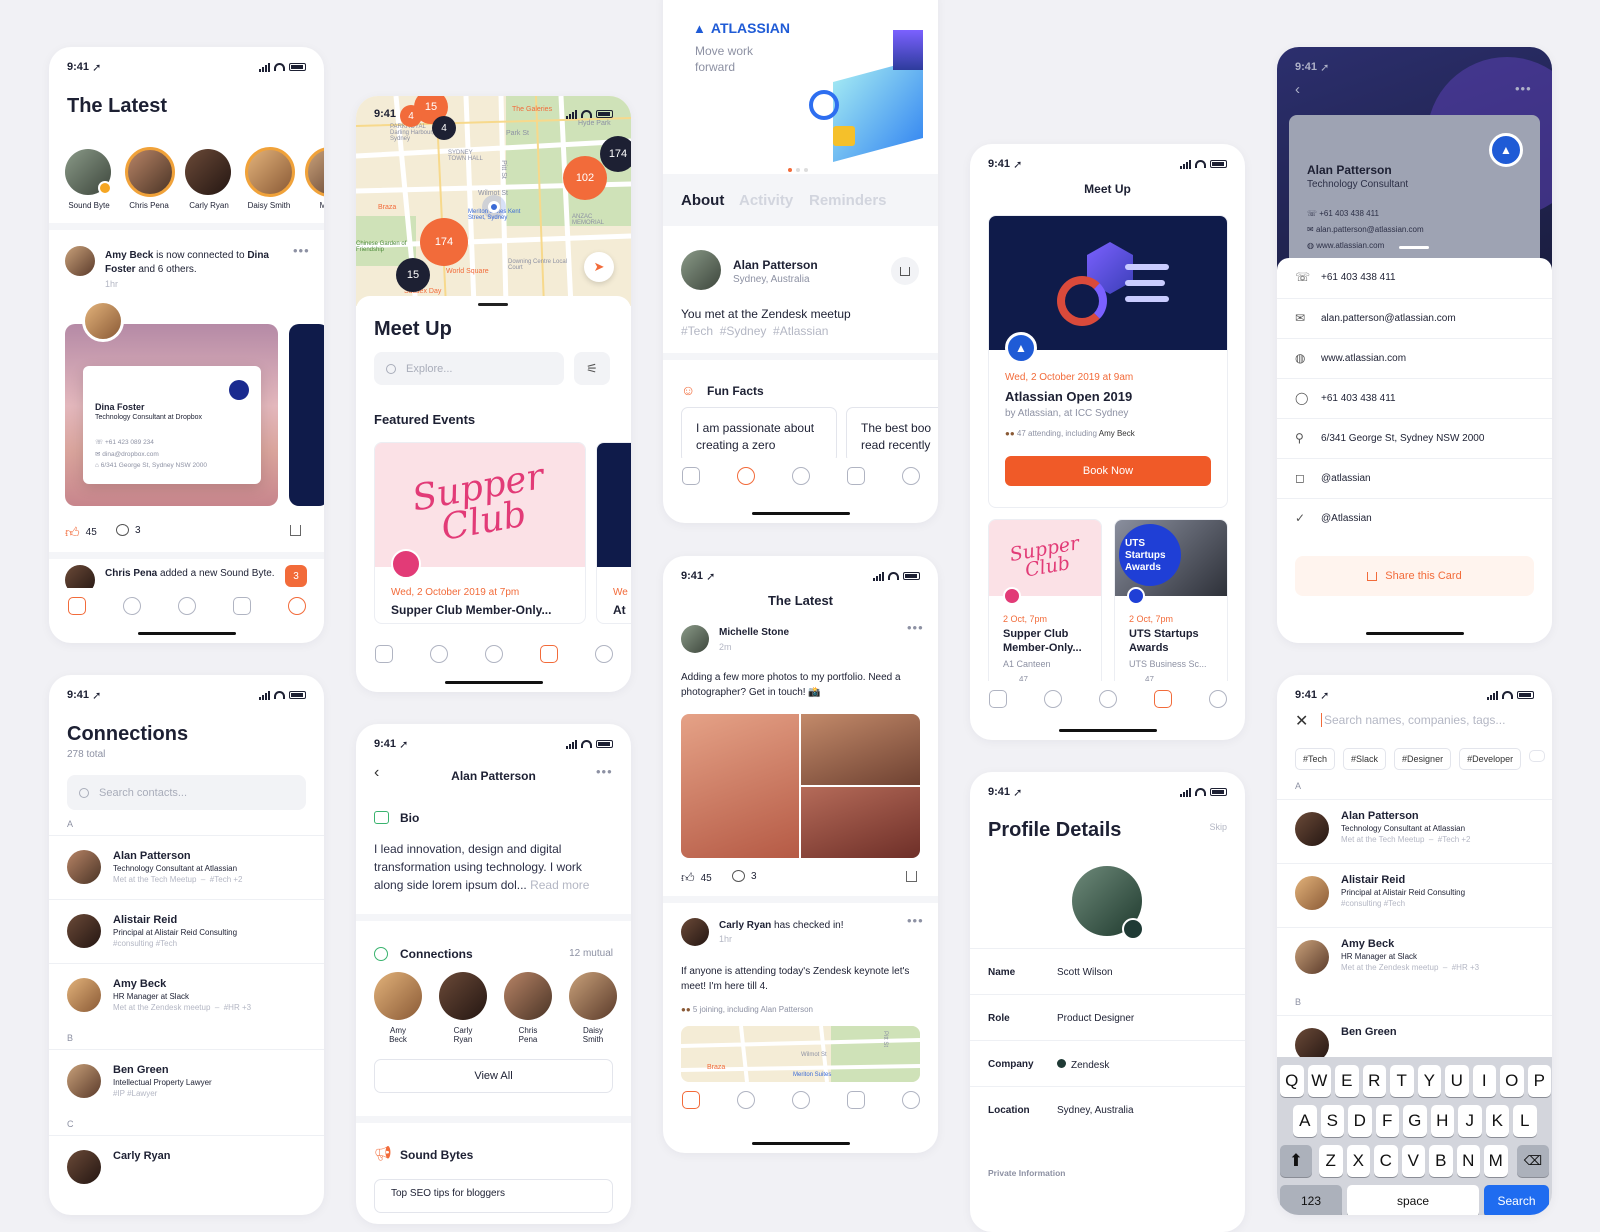 The width and height of the screenshot is (1600, 1232). I want to click on key-y: Y, so click(1429, 1081).